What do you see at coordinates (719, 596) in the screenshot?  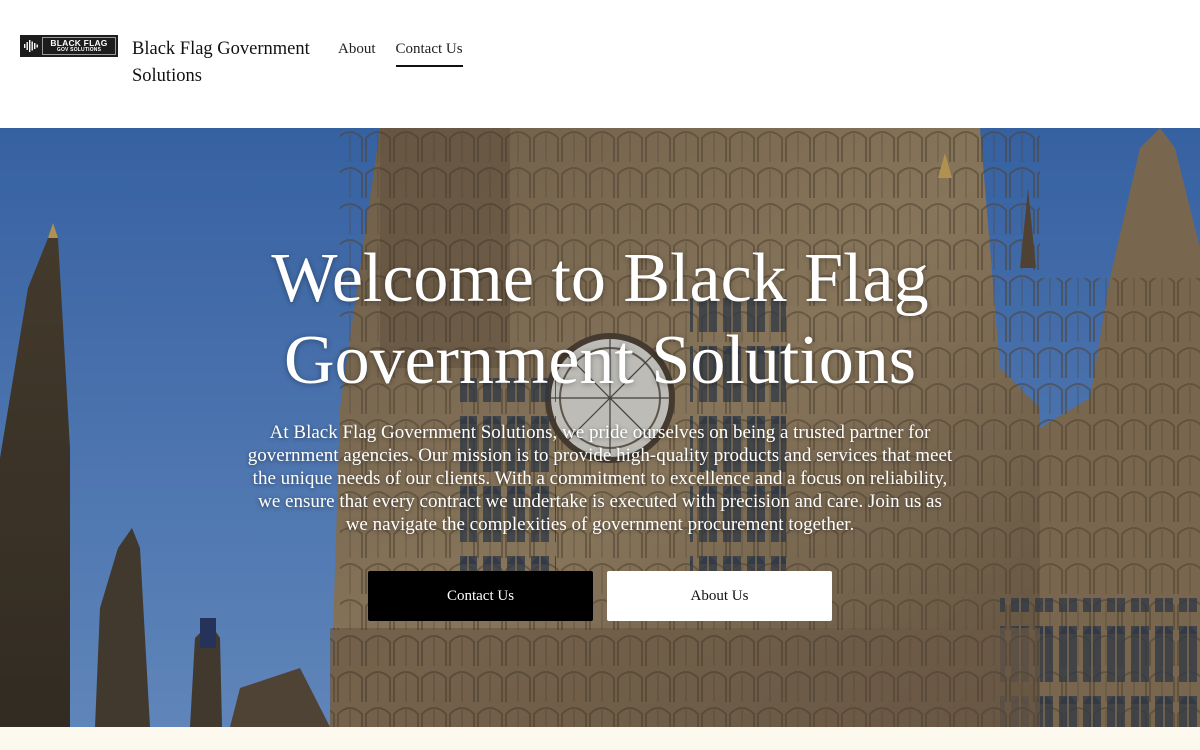 I see `about-us-button: About Us` at bounding box center [719, 596].